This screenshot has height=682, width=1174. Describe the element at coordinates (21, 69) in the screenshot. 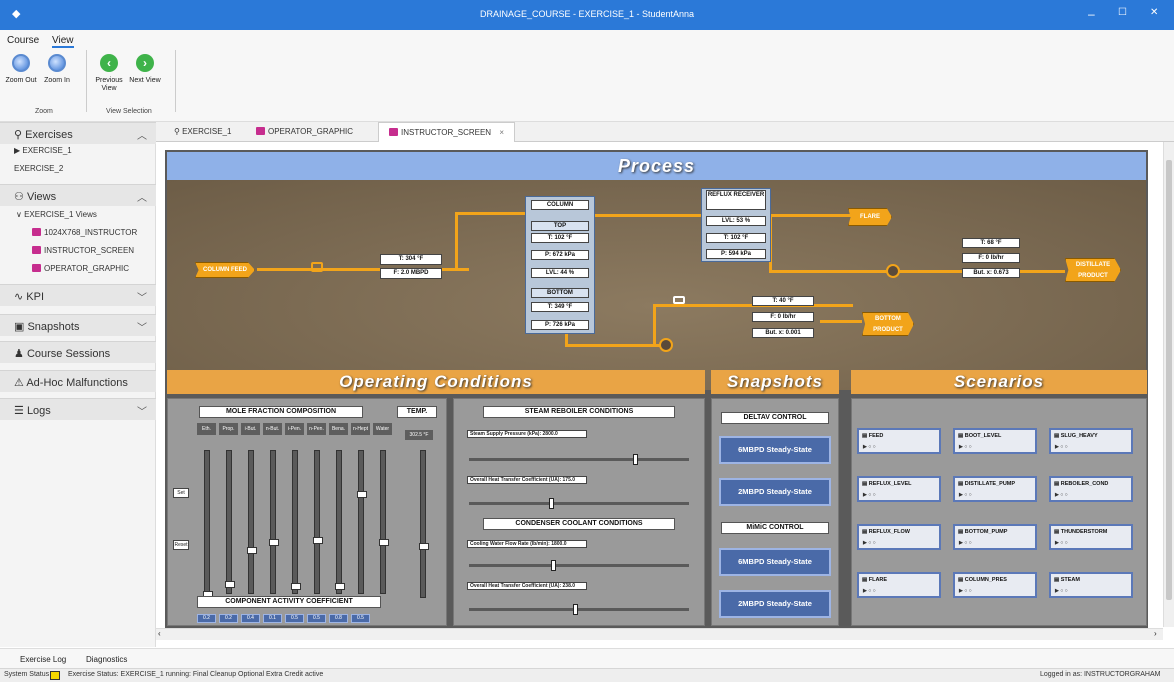

I see `zoom-out-button: Zoom Out` at that location.